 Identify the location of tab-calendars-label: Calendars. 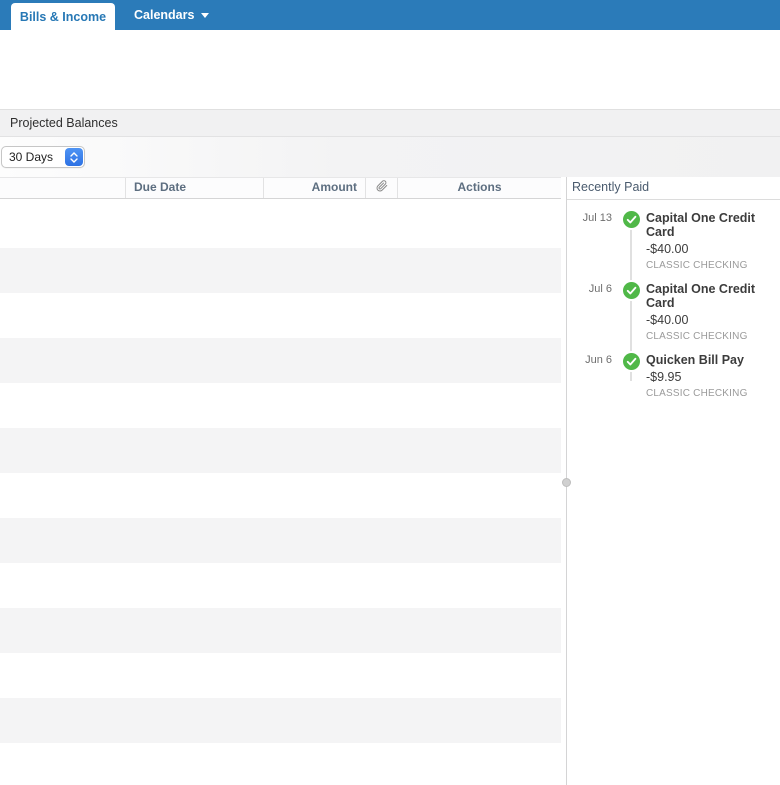
(164, 15).